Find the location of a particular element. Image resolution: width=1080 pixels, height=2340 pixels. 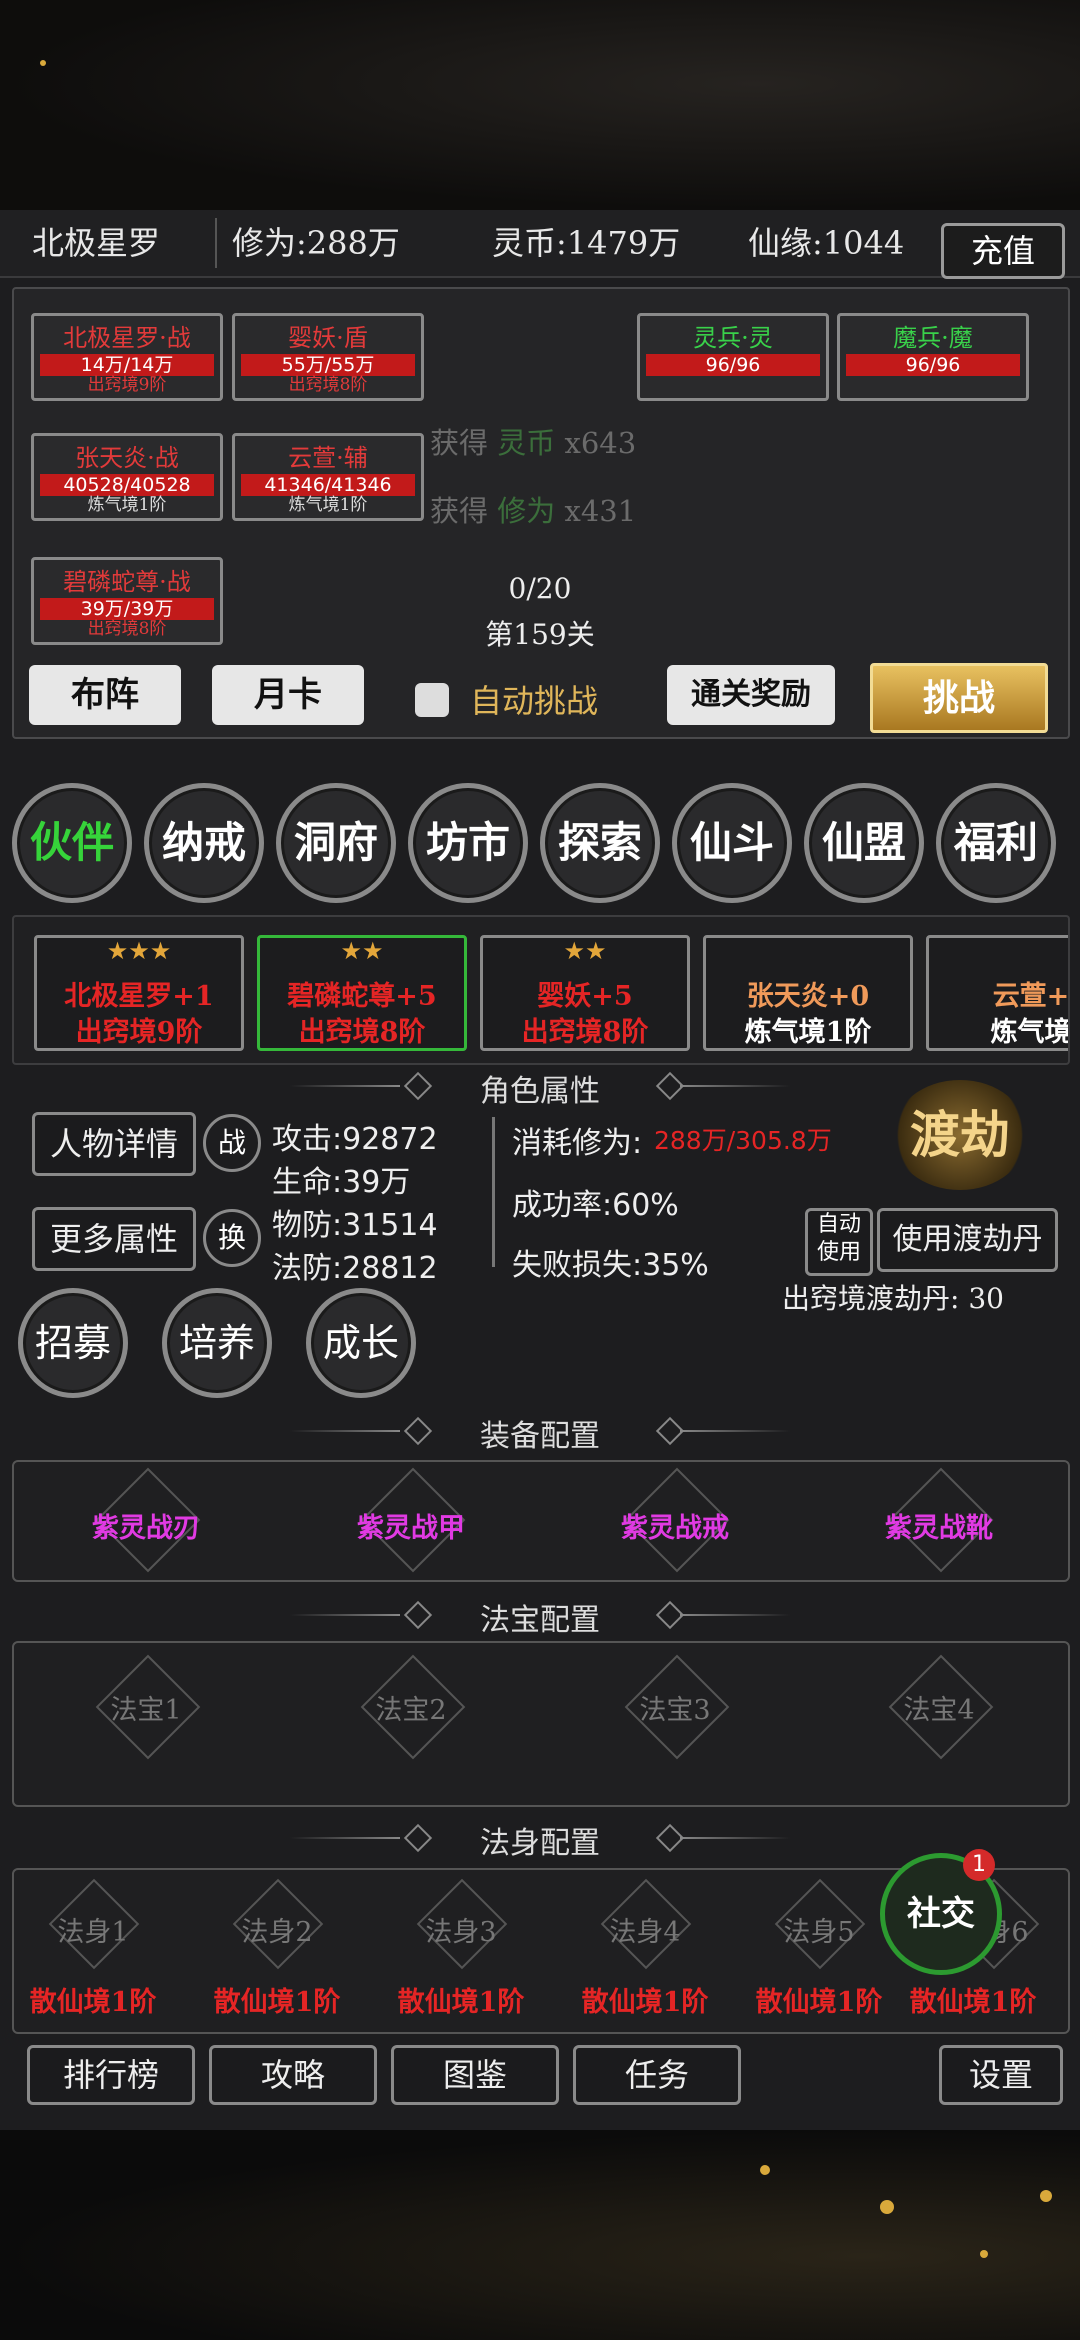

monthly-card-button: 月卡 is located at coordinates (288, 695).